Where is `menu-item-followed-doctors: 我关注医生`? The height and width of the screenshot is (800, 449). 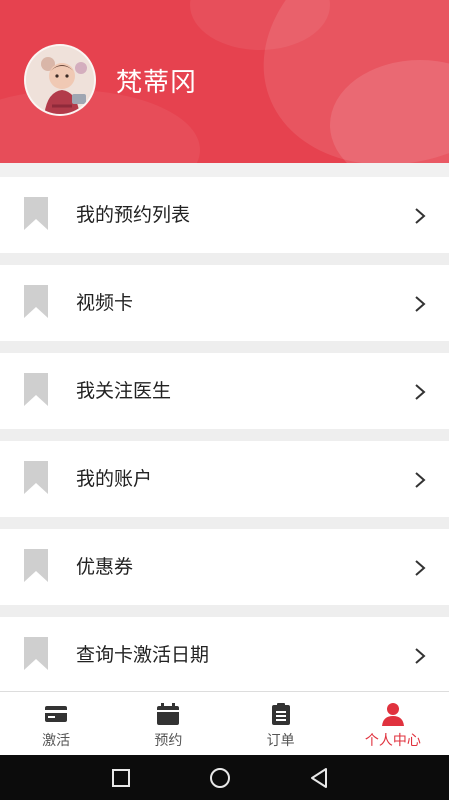
menu-item-followed-doctors: 我关注医生 is located at coordinates (224, 391).